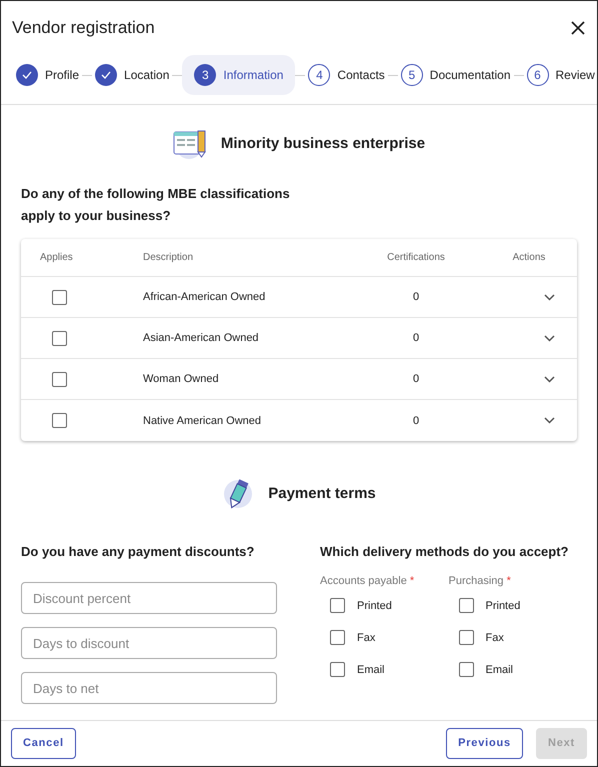 The height and width of the screenshot is (767, 598). Describe the element at coordinates (537, 75) in the screenshot. I see `step-number: 6` at that location.